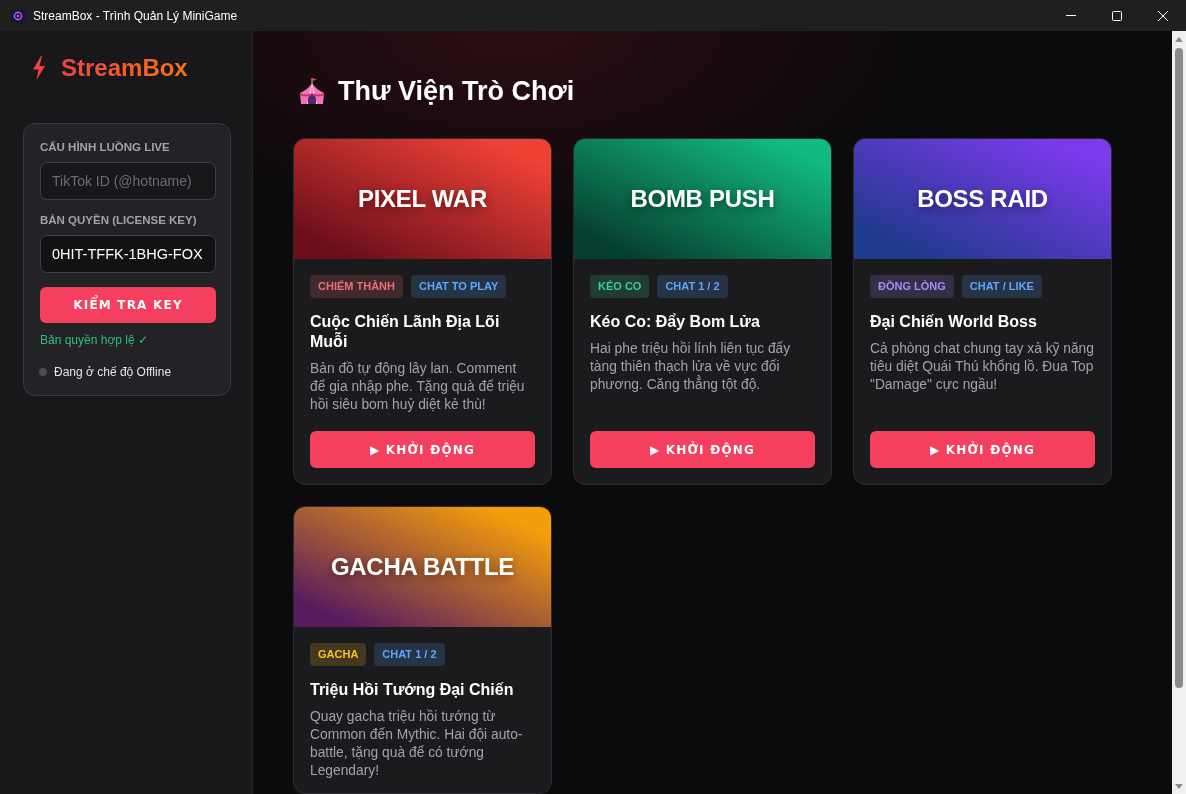 Image resolution: width=1186 pixels, height=794 pixels. I want to click on close-icon, so click(1163, 15).